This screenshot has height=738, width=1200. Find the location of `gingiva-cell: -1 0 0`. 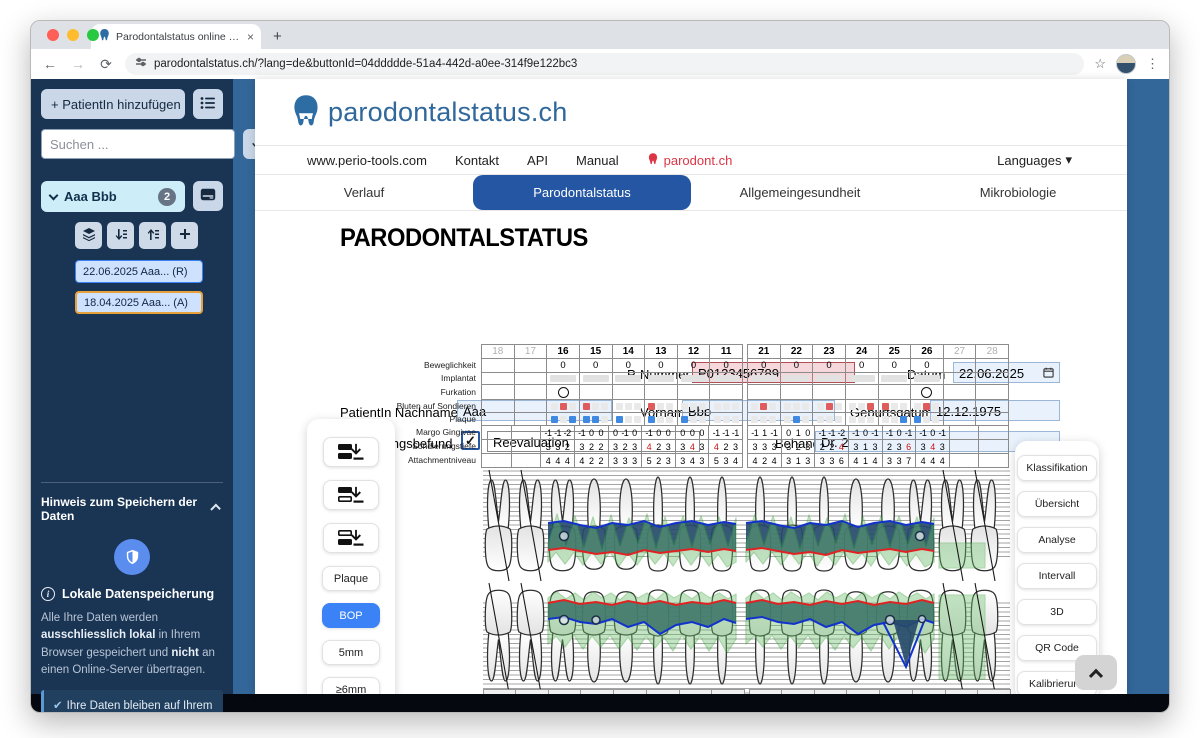

gingiva-cell: -1 0 0 is located at coordinates (659, 433).